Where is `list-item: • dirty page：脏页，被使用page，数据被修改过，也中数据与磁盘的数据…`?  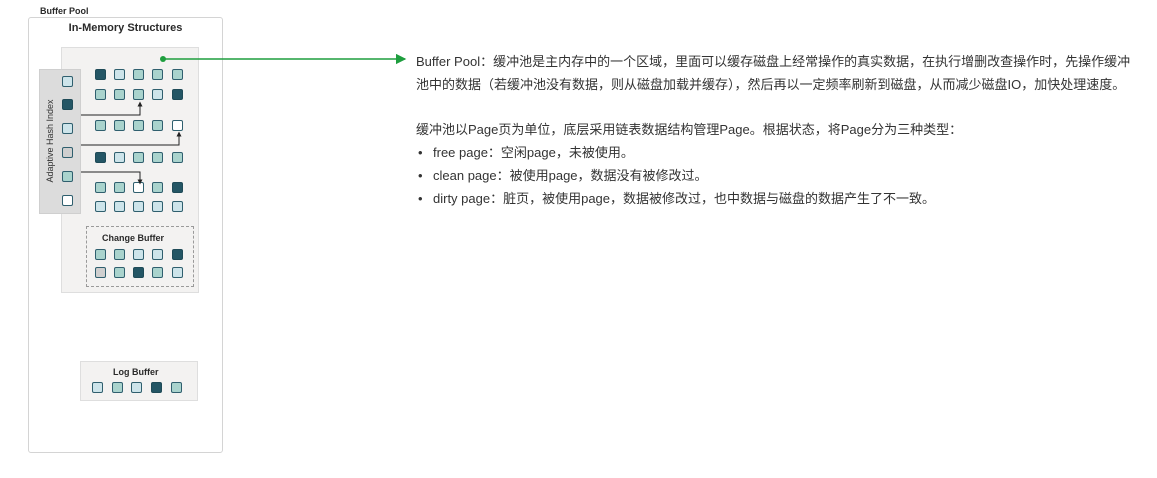 list-item: • dirty page：脏页，被使用page，数据被修改过，也中数据与磁盘的数据… is located at coordinates (776, 198).